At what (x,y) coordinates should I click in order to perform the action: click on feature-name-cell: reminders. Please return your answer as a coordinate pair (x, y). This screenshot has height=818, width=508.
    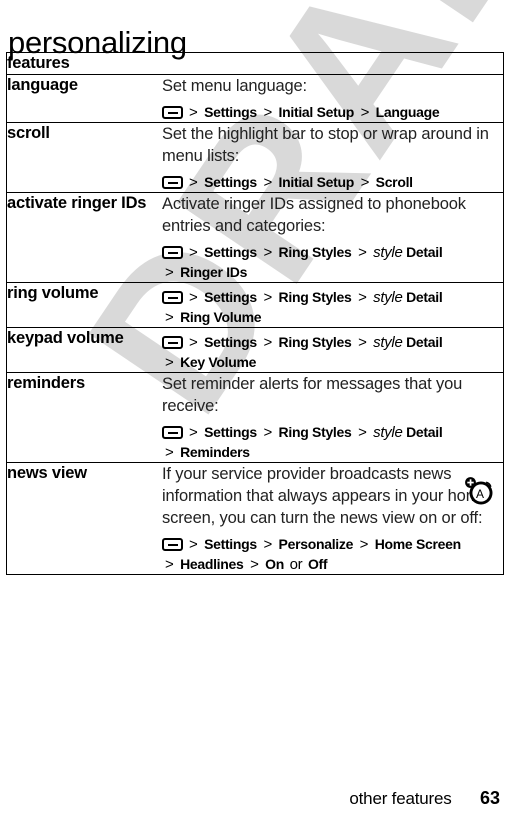
    Looking at the image, I should click on (84, 418).